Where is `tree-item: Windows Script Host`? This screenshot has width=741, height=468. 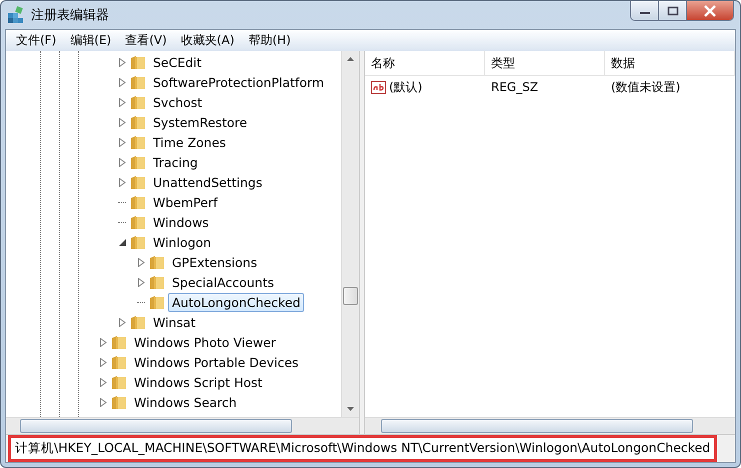
tree-item: Windows Script Host is located at coordinates (198, 382).